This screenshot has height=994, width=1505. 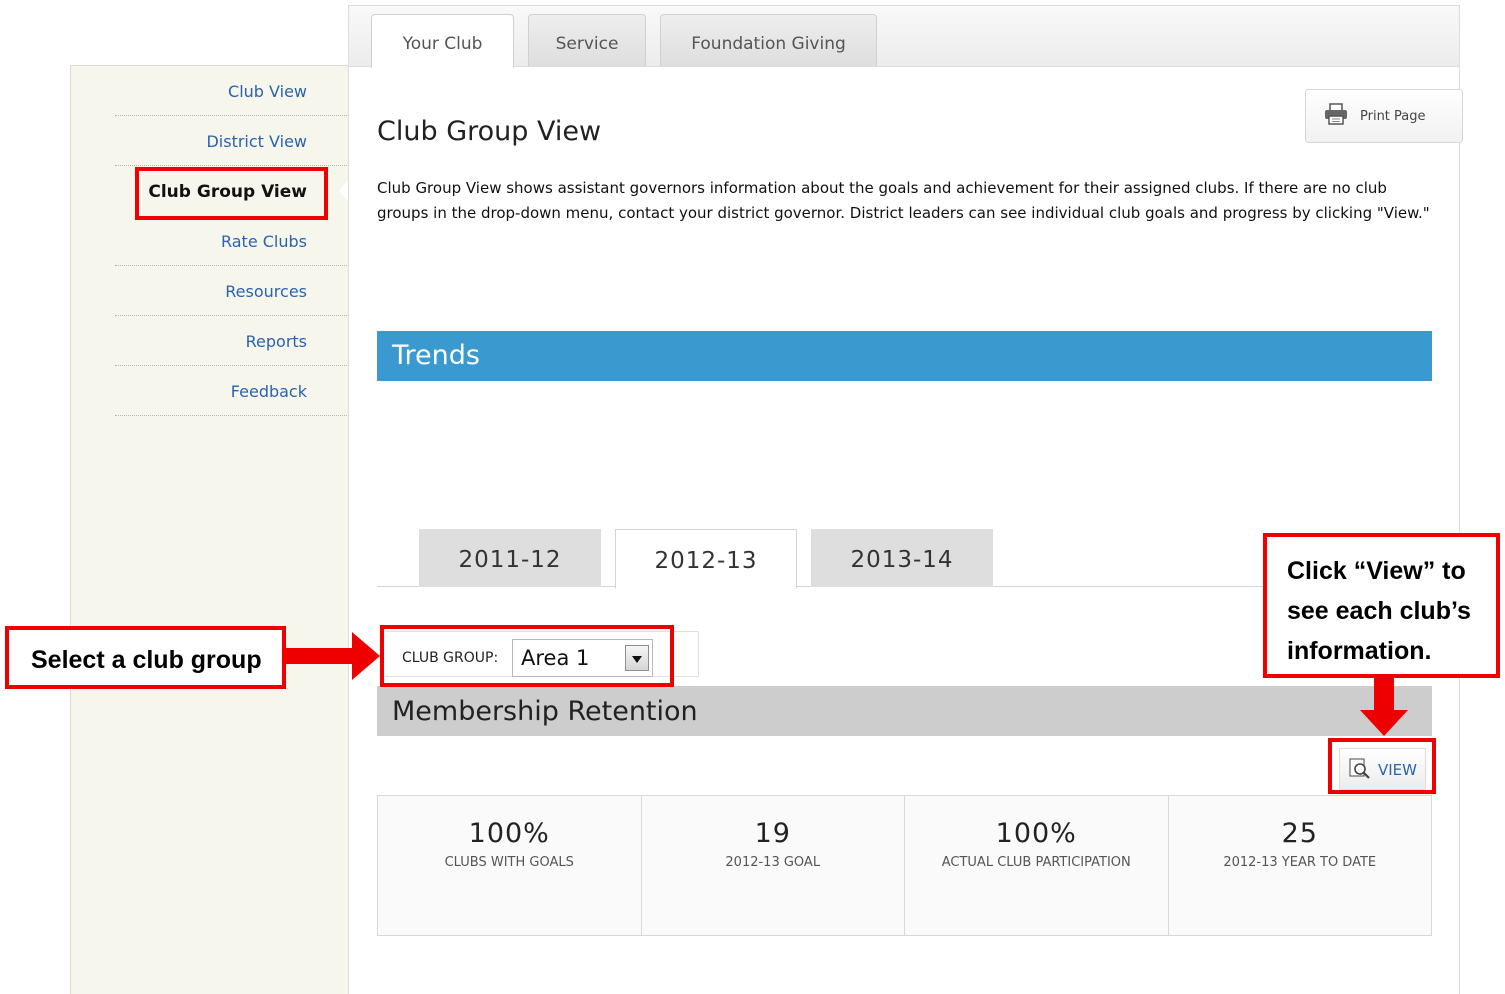 I want to click on stat-participation: 100% ACTUAL CLUB PARTICIPATION, so click(x=1037, y=865).